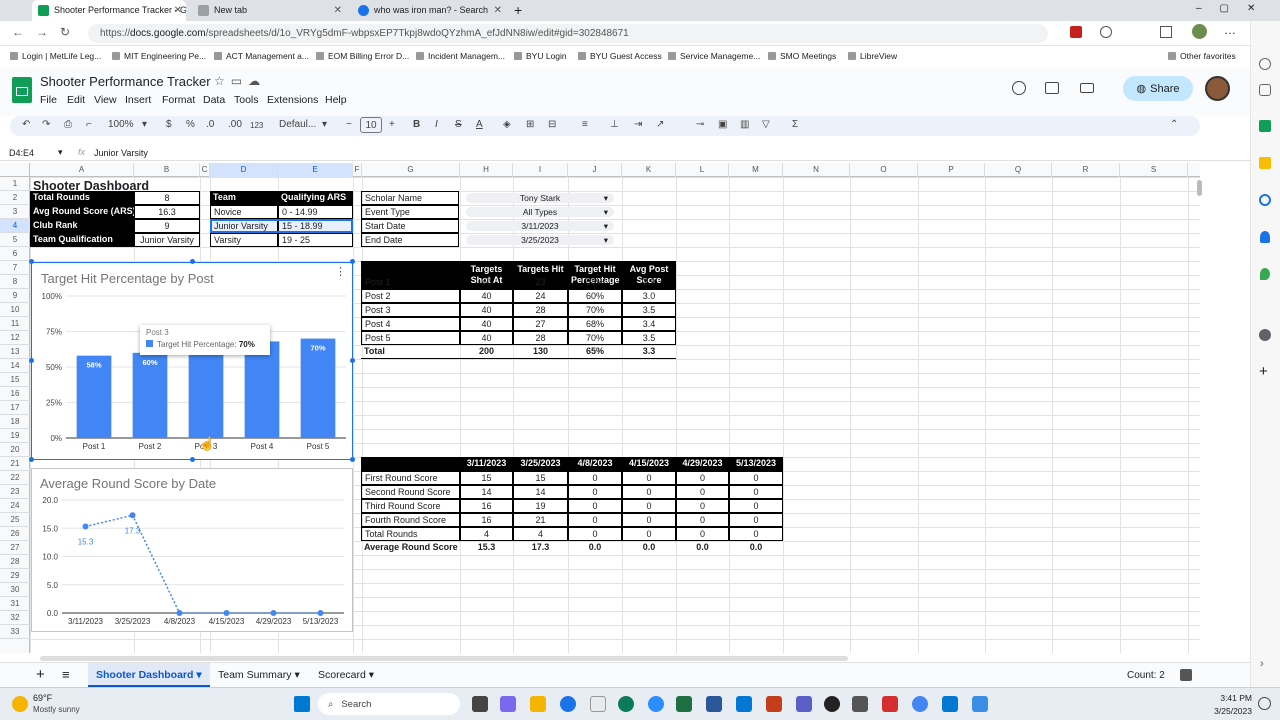  I want to click on summary-value: 16.3, so click(167, 212).